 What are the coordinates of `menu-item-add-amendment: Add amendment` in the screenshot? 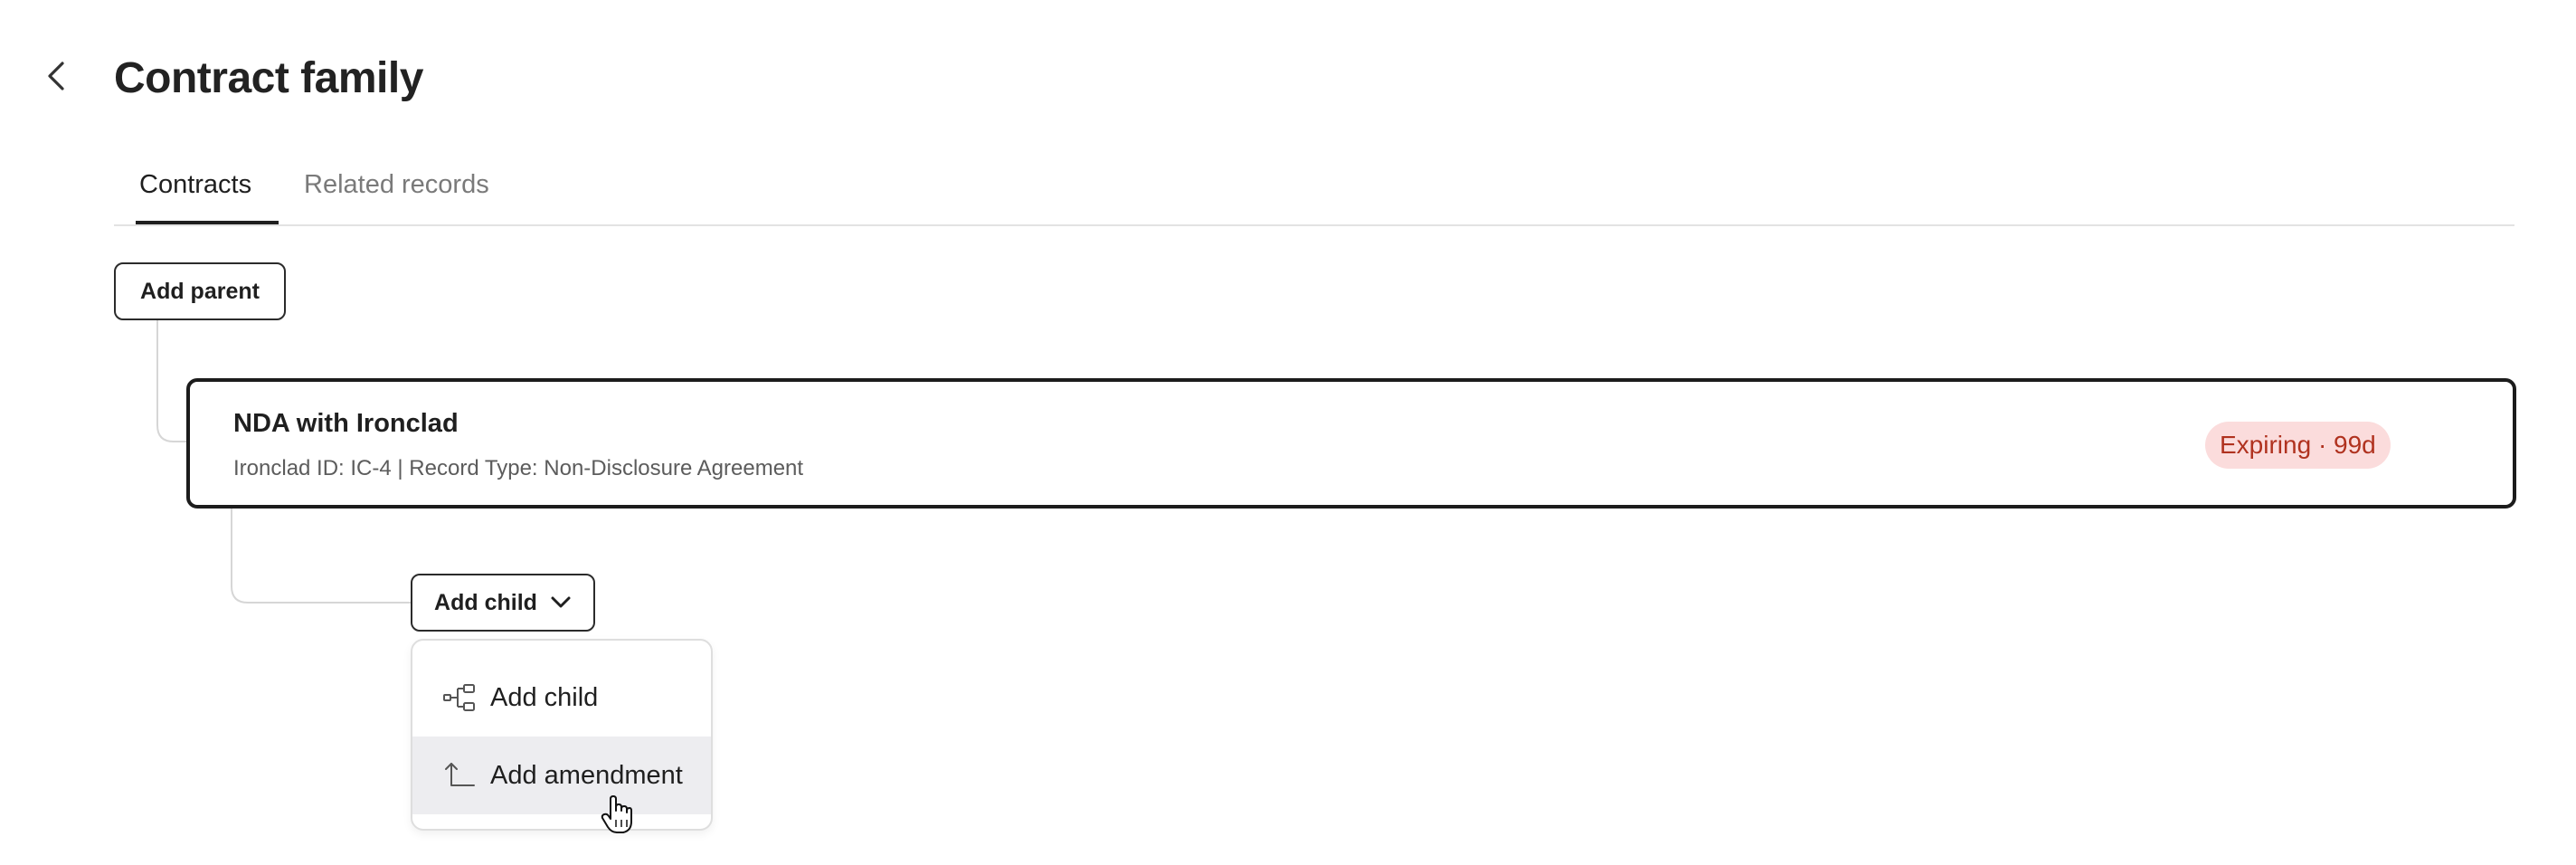 It's located at (561, 775).